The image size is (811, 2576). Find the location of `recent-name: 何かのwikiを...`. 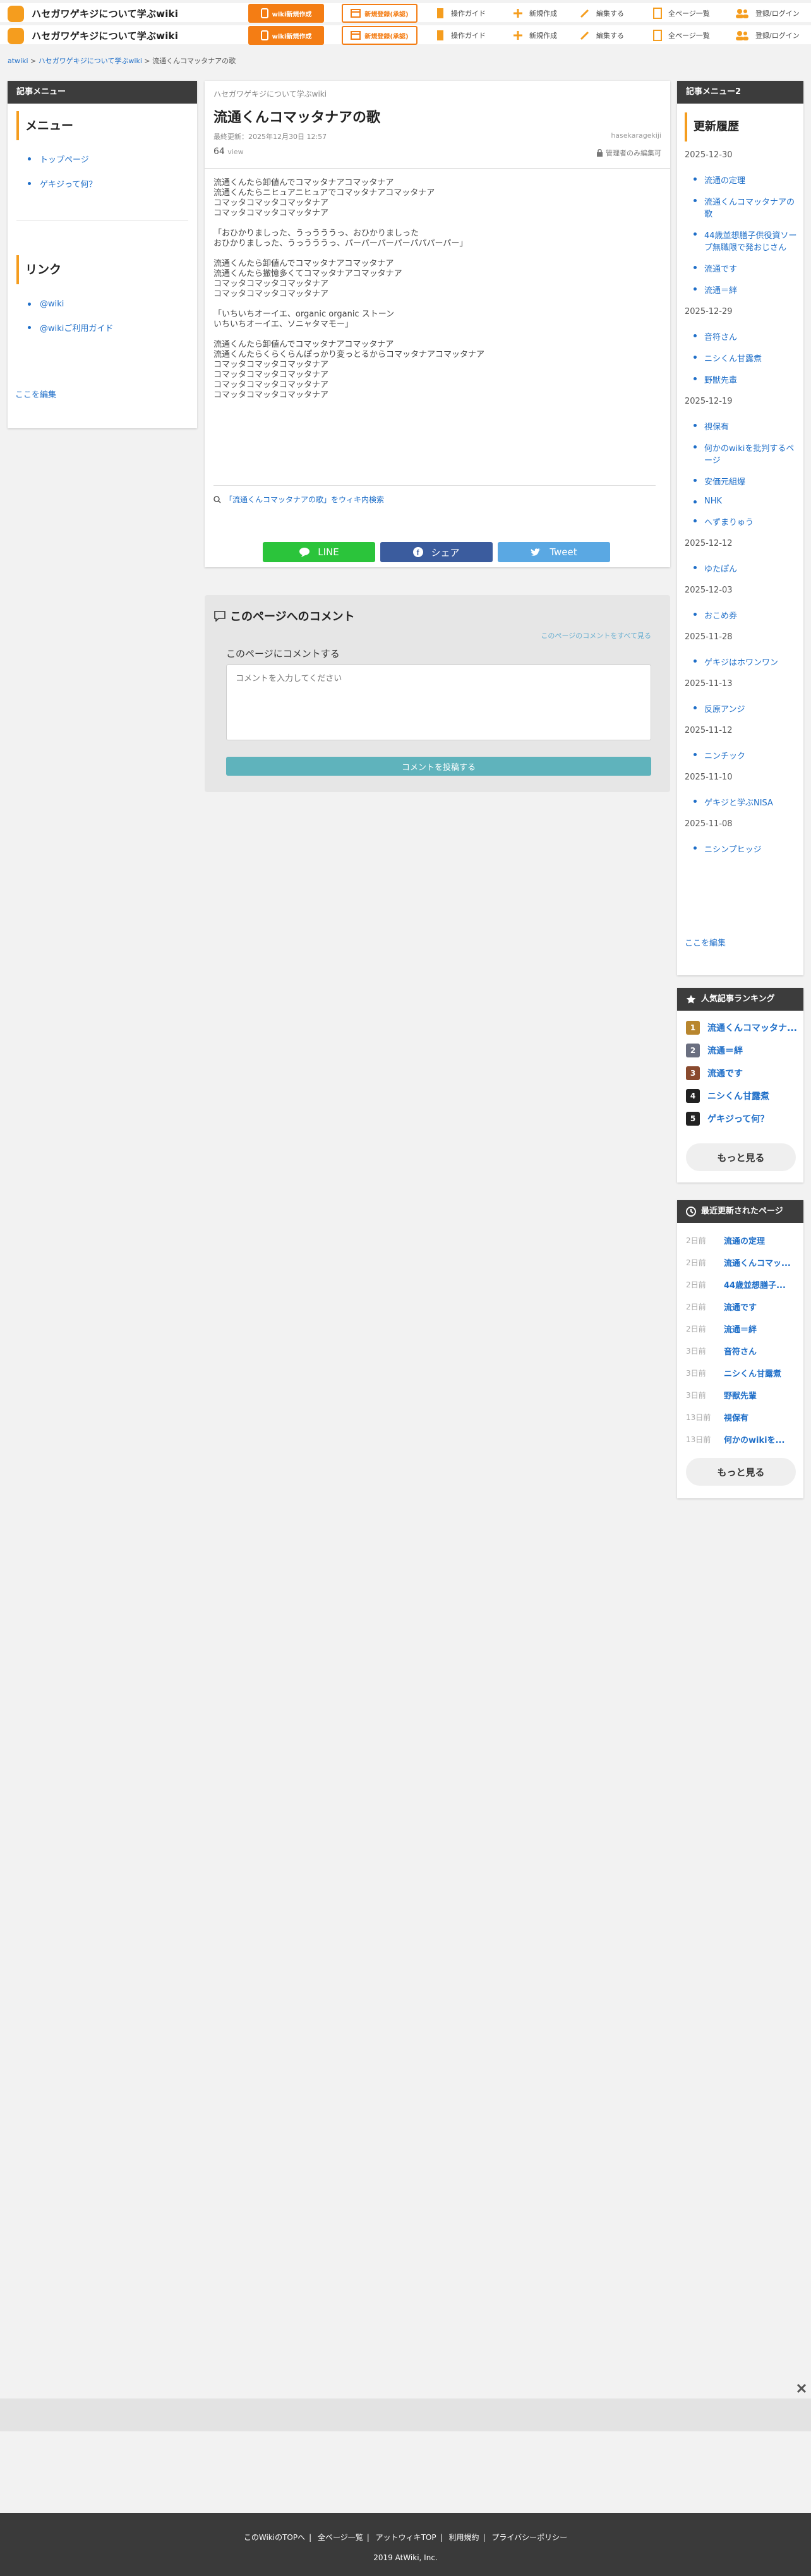

recent-name: 何かのwikiを... is located at coordinates (754, 1439).